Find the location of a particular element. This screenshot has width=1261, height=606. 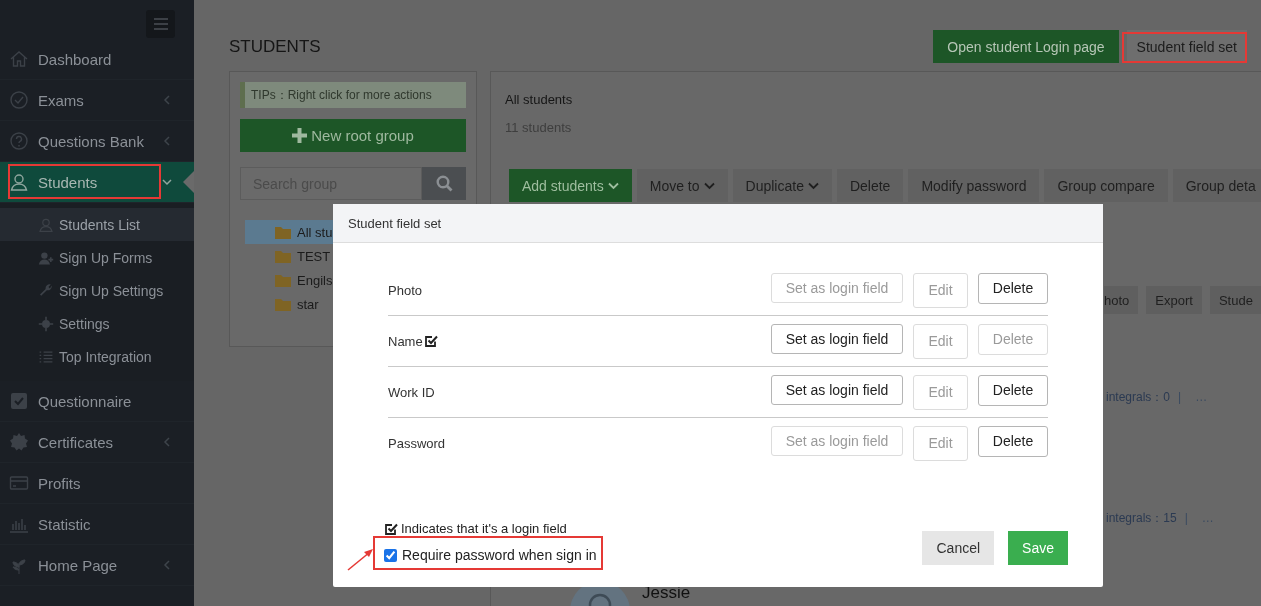

field-name: Photo is located at coordinates (405, 290).